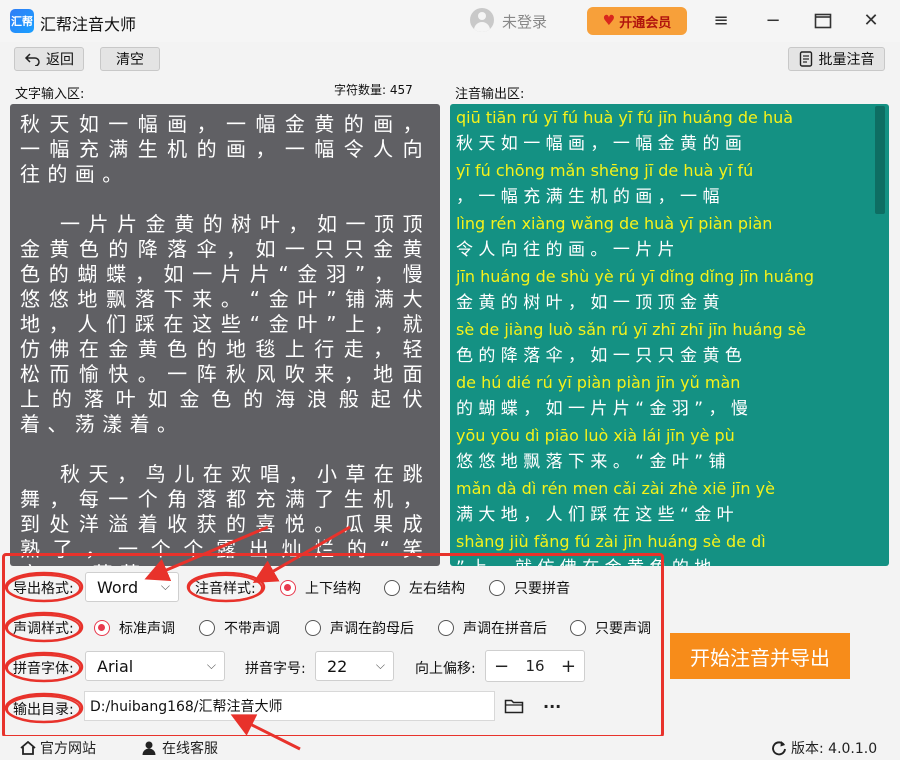  What do you see at coordinates (225, 149) in the screenshot?
I see `input-paragraph: 秋天如一幅画，一幅金黄的画，一幅充满生机的画，一幅令人向往的画。` at bounding box center [225, 149].